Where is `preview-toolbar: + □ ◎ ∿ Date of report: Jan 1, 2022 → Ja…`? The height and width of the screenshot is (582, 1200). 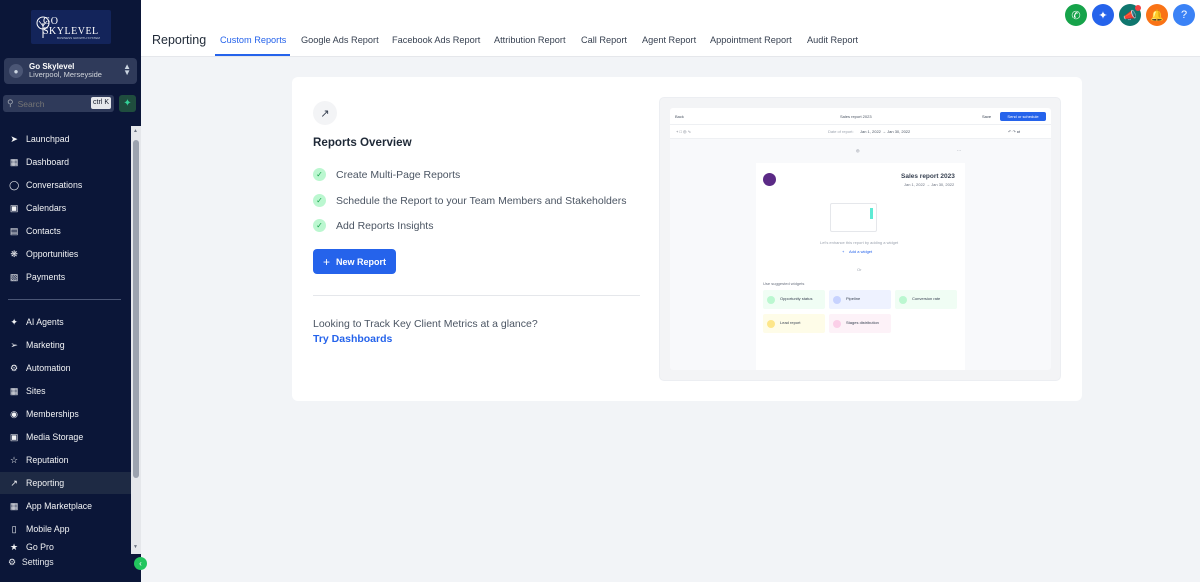
preview-toolbar: + □ ◎ ∿ Date of report: Jan 1, 2022 → Ja… is located at coordinates (860, 132).